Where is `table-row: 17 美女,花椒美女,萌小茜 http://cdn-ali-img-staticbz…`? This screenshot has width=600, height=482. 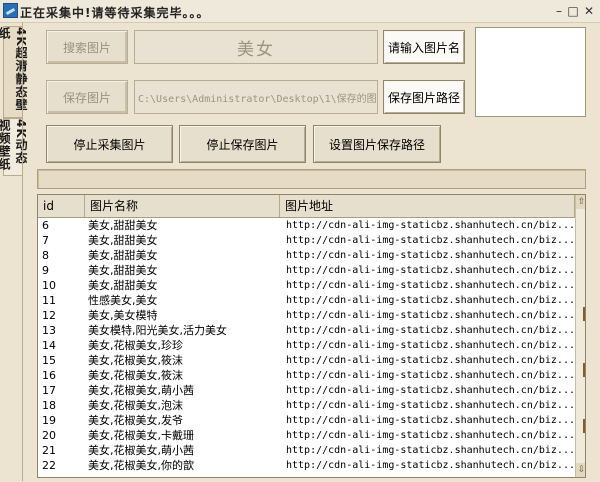 table-row: 17 美女,花椒美女,萌小茜 http://cdn-ali-img-staticbz… is located at coordinates (306, 390).